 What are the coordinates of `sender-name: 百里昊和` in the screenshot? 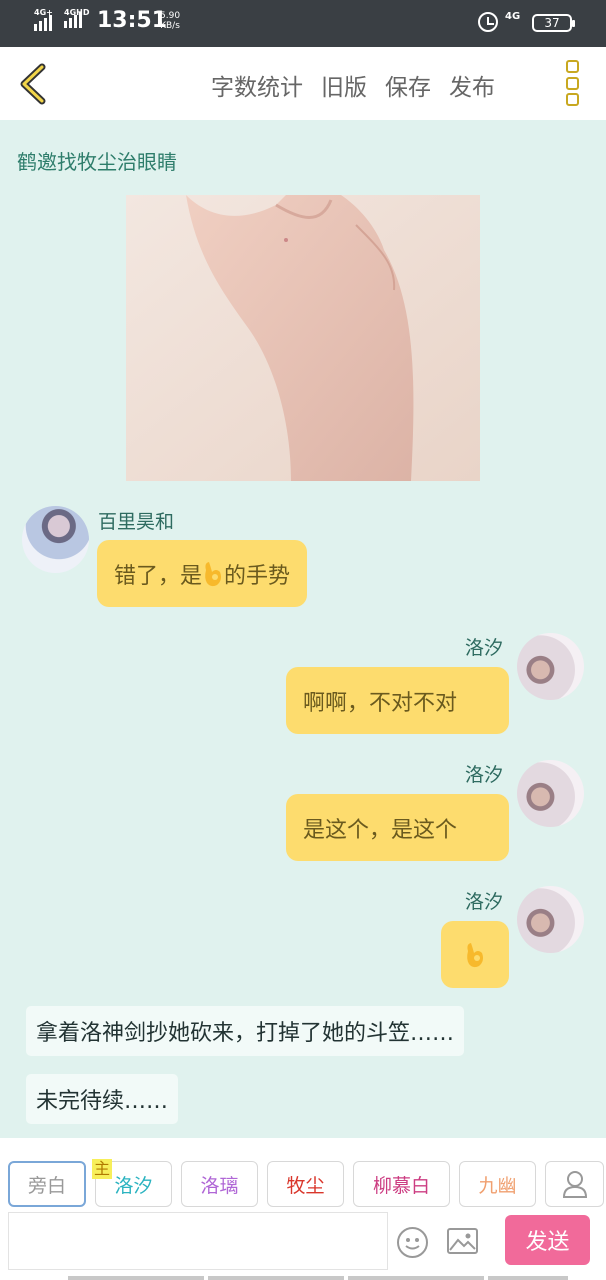 It's located at (136, 522).